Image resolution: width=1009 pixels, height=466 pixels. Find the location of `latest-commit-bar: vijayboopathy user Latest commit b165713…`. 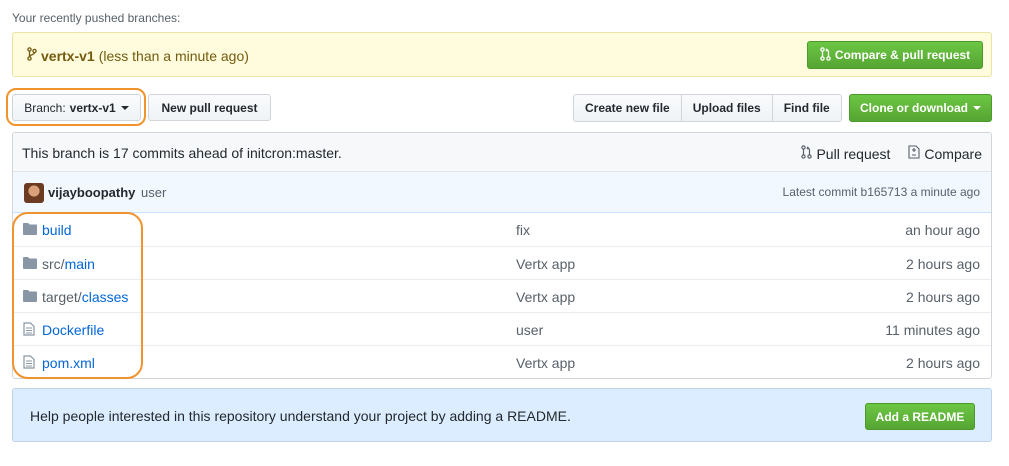

latest-commit-bar: vijayboopathy user Latest commit b165713… is located at coordinates (502, 192).